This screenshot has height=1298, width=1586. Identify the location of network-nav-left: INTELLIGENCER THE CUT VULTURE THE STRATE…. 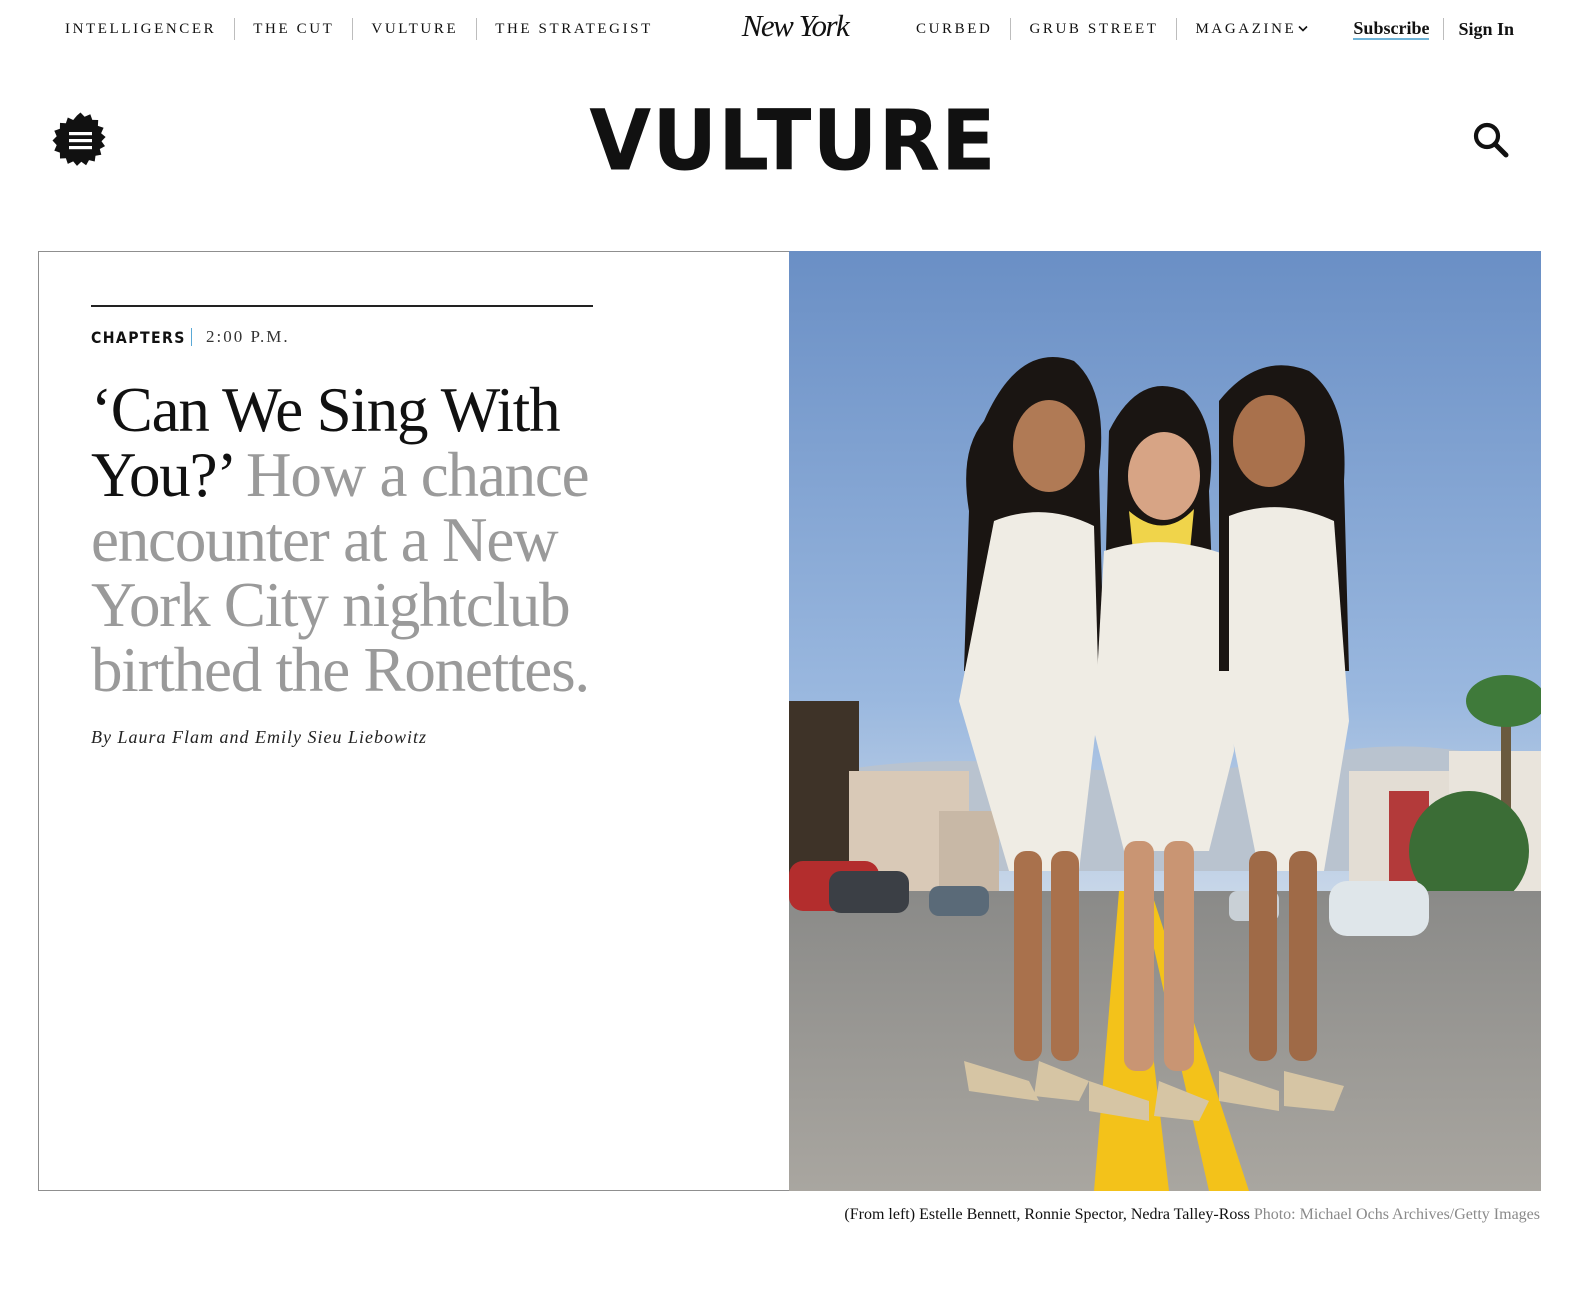
(359, 29).